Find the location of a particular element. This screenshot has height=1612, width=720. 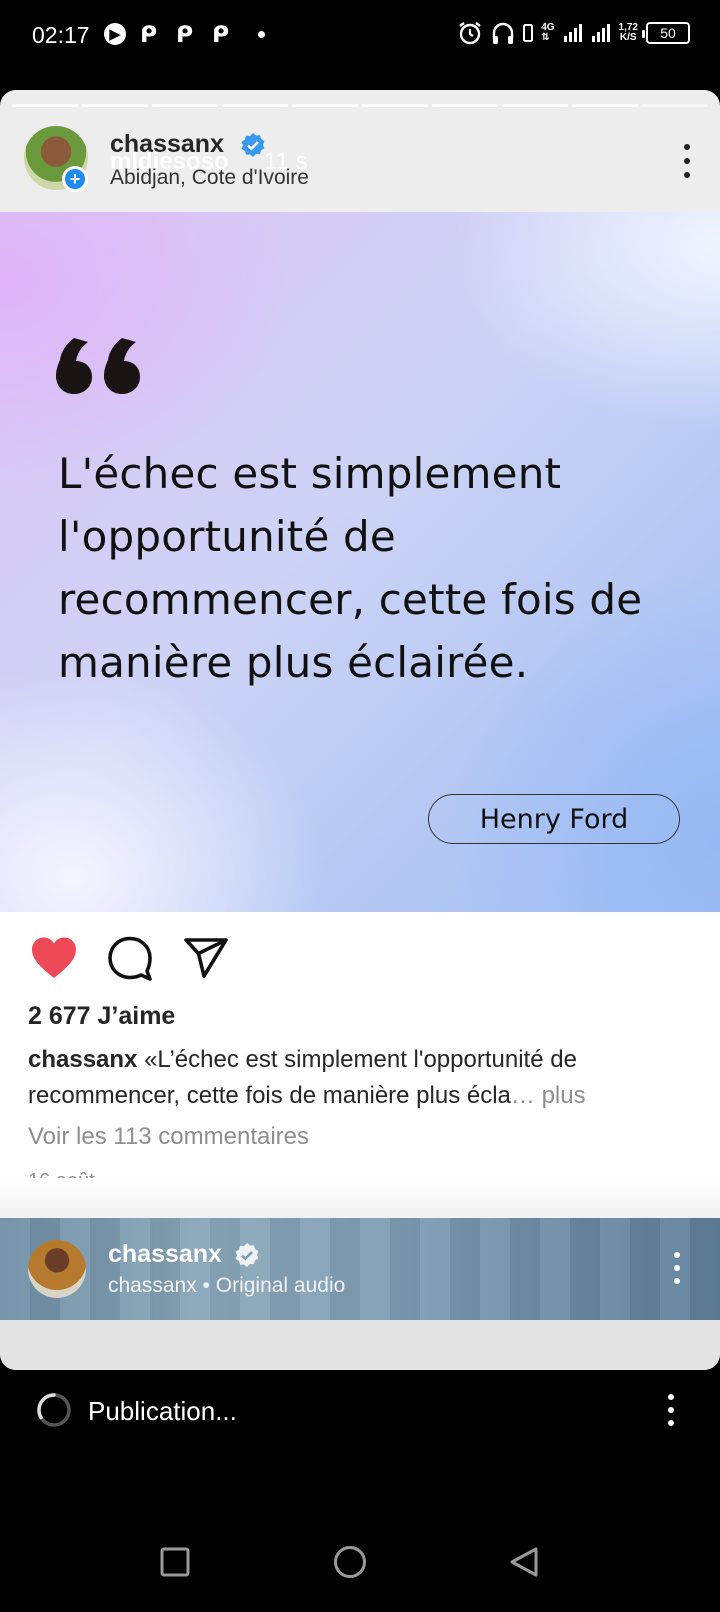

post-fade is located at coordinates (360, 1198).